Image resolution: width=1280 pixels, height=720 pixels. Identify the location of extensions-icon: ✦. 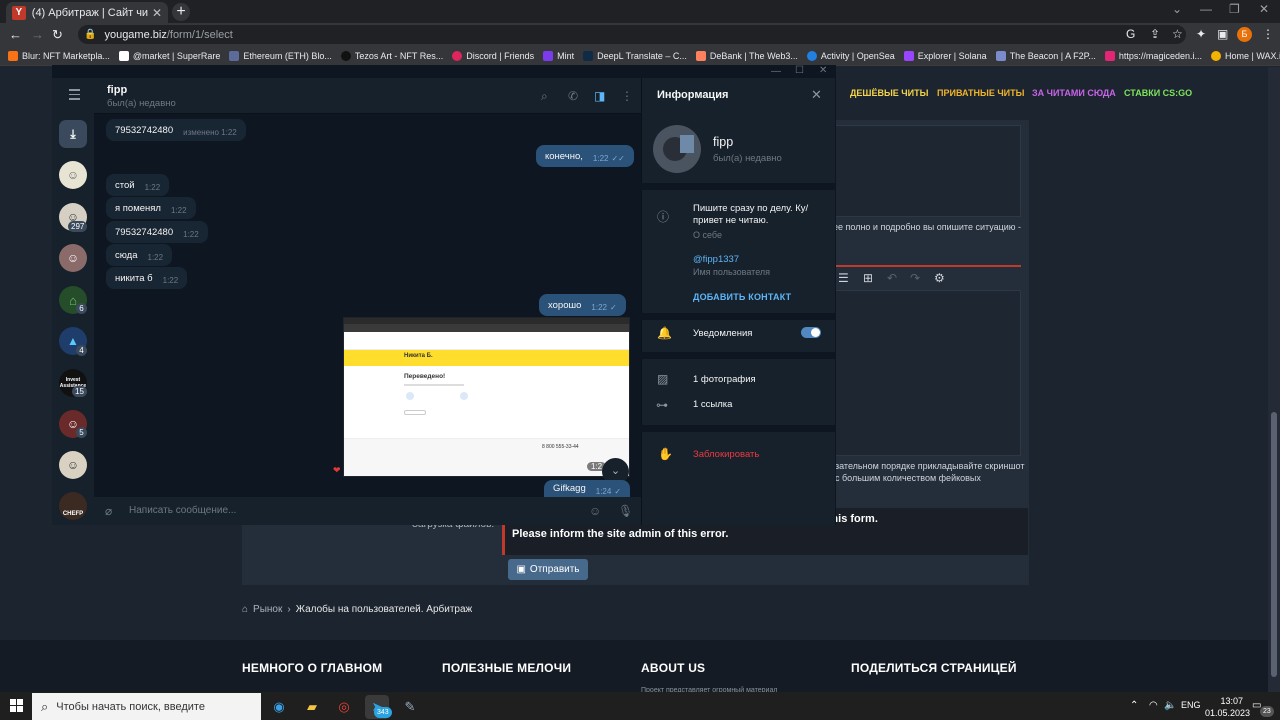
(1201, 34).